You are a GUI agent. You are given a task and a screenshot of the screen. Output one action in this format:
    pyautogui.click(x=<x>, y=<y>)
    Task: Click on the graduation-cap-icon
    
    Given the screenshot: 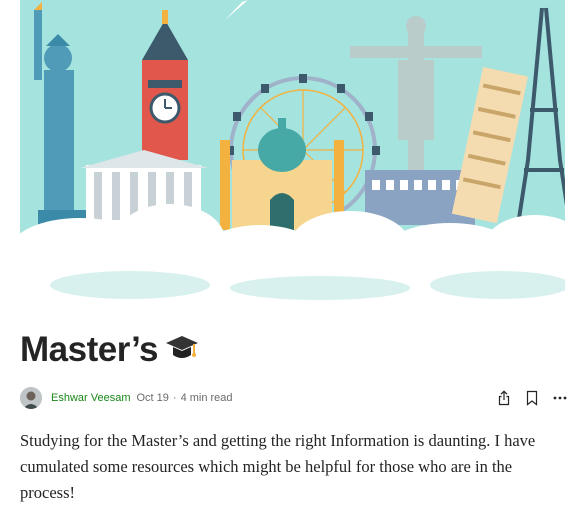 What is the action you would take?
    pyautogui.click(x=182, y=350)
    